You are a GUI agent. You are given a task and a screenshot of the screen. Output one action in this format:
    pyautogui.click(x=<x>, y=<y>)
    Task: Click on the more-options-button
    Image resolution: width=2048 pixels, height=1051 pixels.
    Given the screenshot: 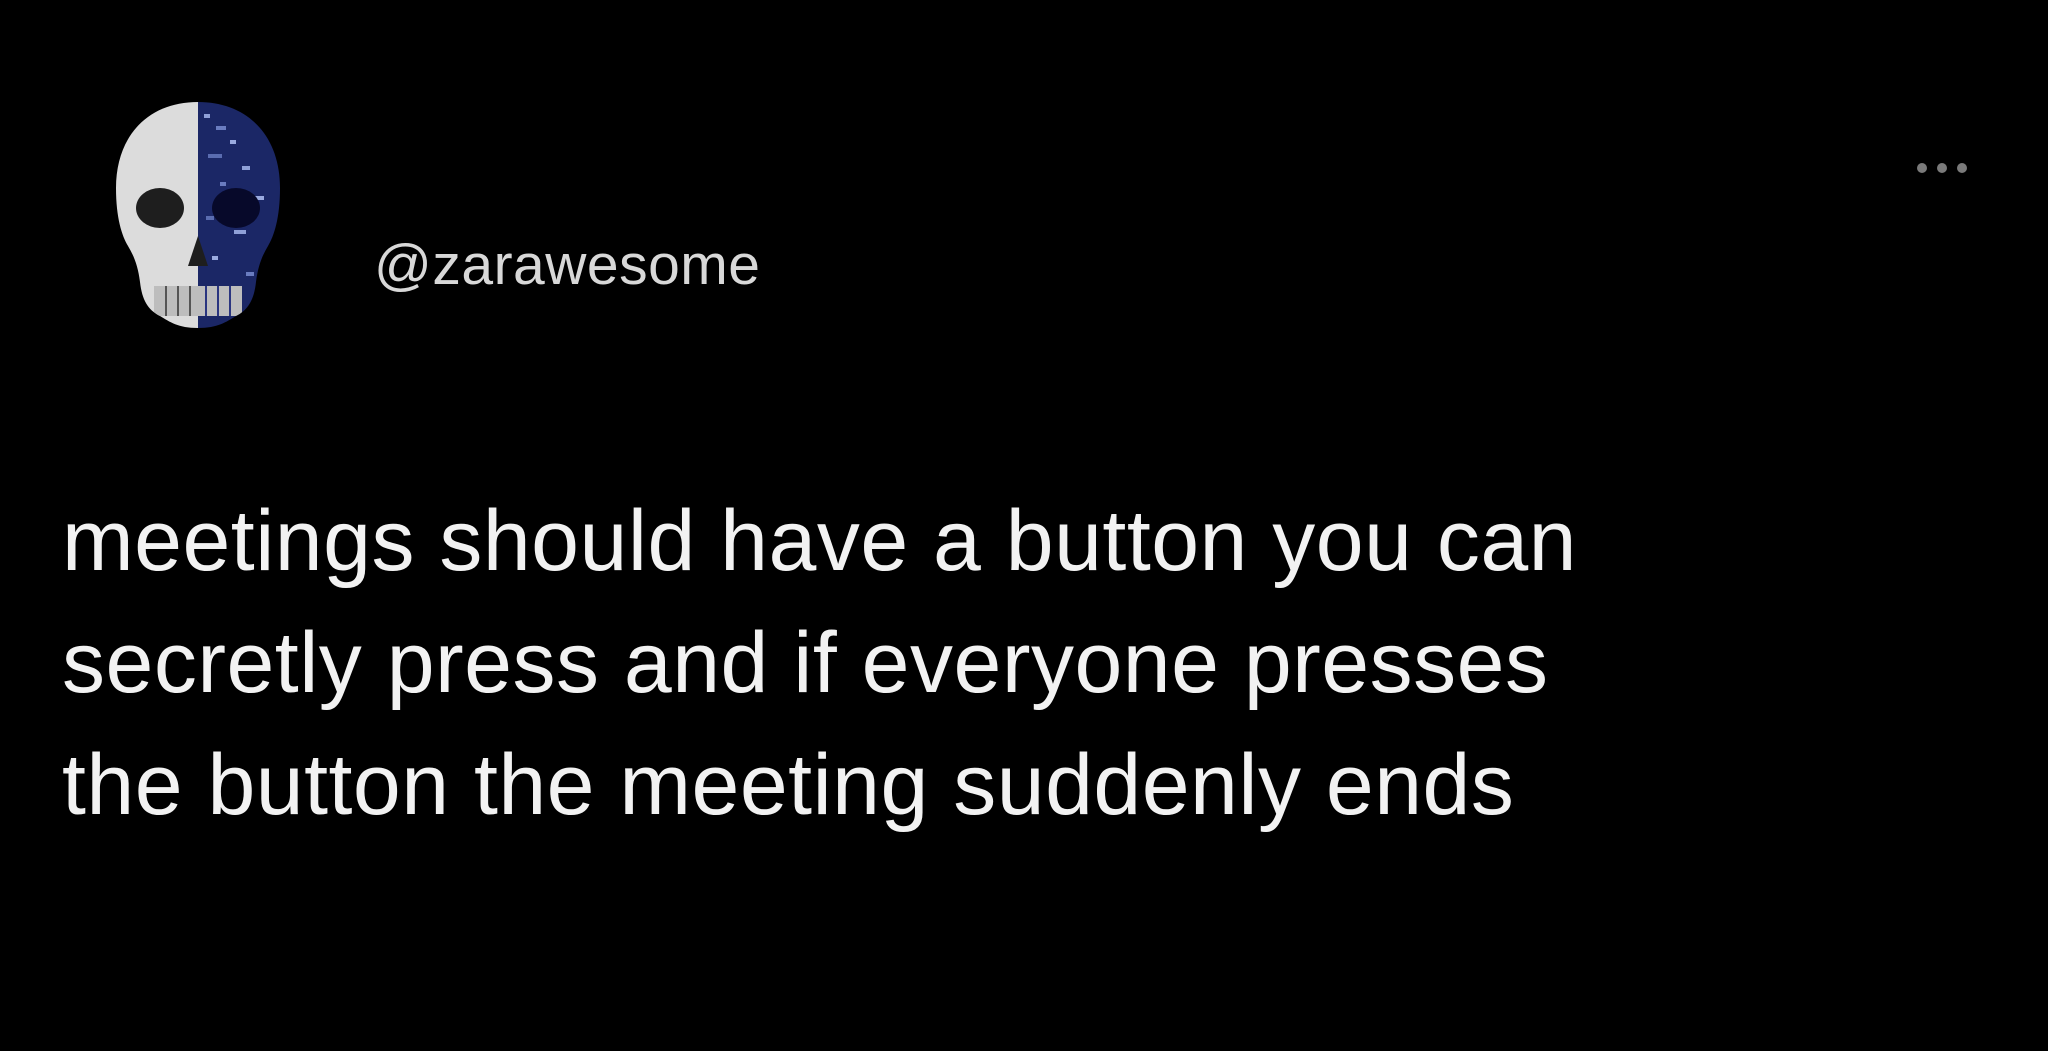 What is the action you would take?
    pyautogui.click(x=1942, y=168)
    